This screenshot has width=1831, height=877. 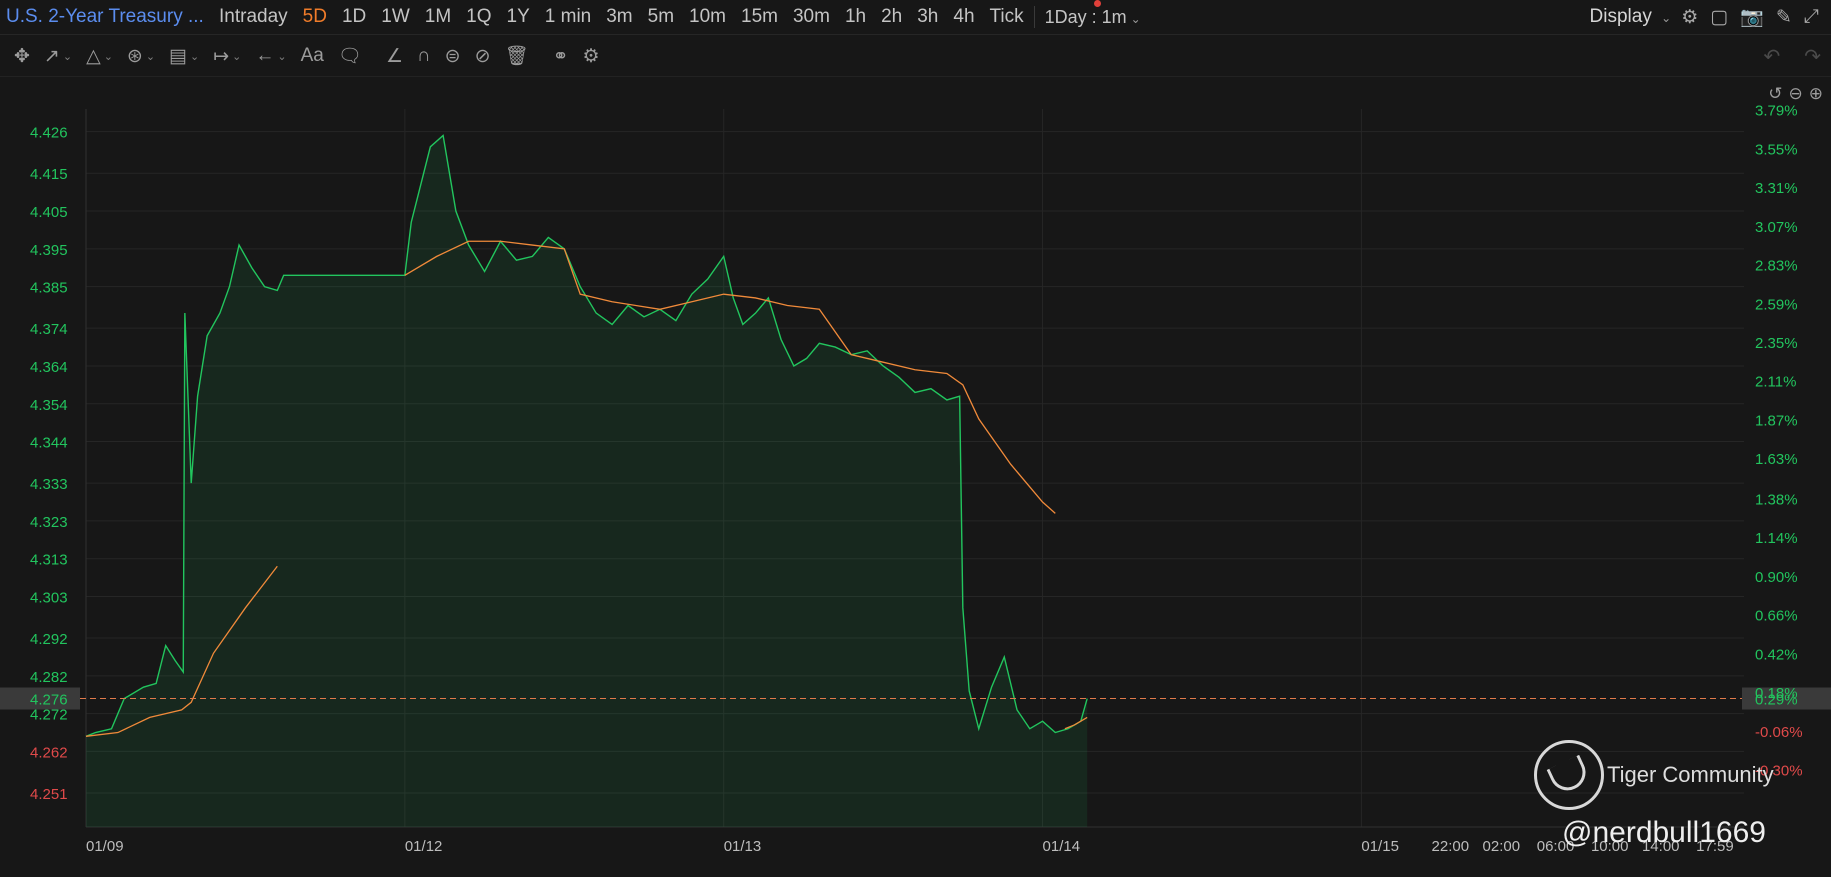 I want to click on y-tick-label: 4.292, so click(x=49, y=639).